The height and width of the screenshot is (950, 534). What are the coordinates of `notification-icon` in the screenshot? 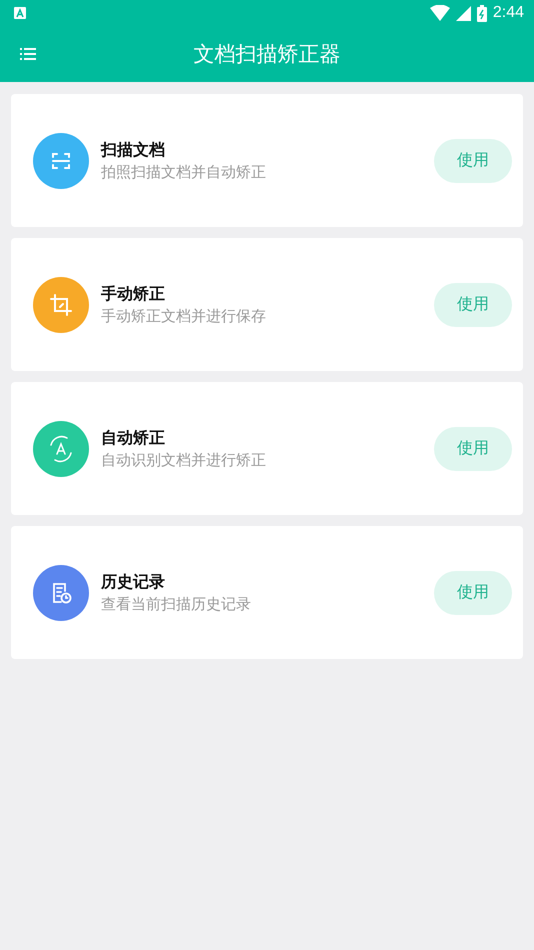 It's located at (20, 13).